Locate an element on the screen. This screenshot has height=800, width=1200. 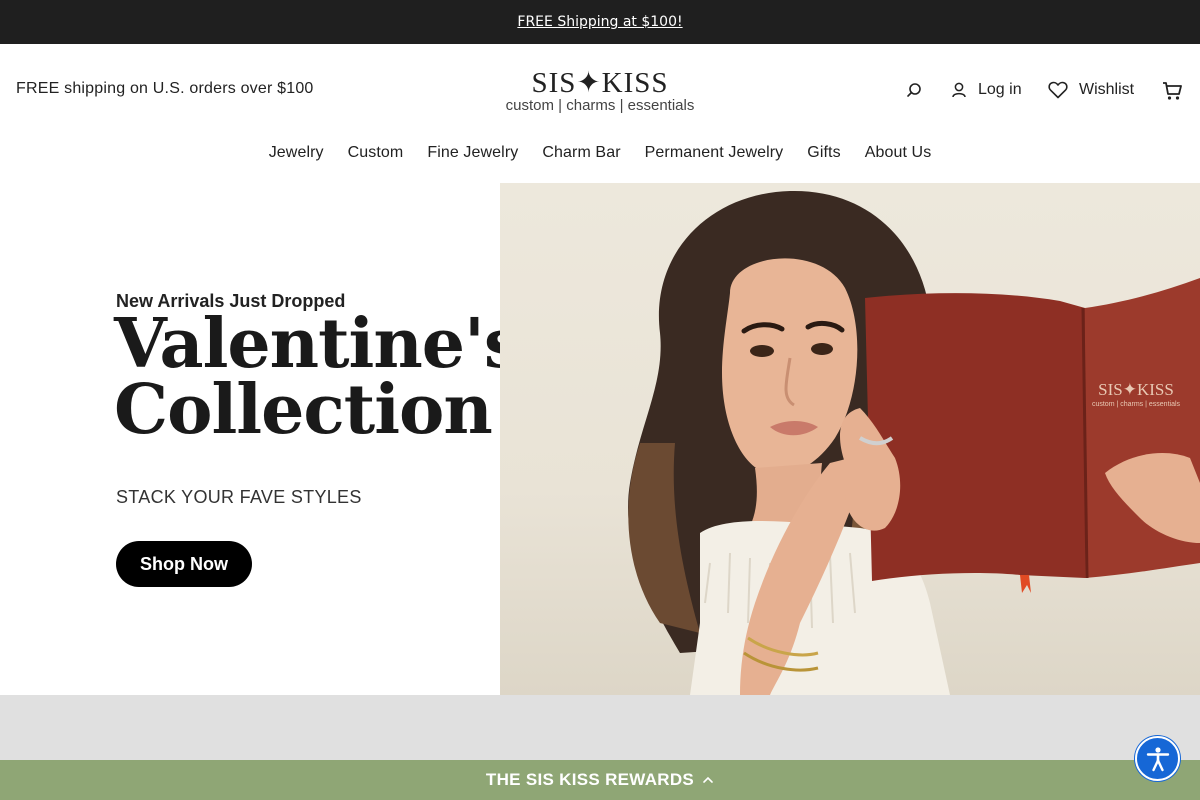
book-logo: SIS✦KISS is located at coordinates (1136, 389).